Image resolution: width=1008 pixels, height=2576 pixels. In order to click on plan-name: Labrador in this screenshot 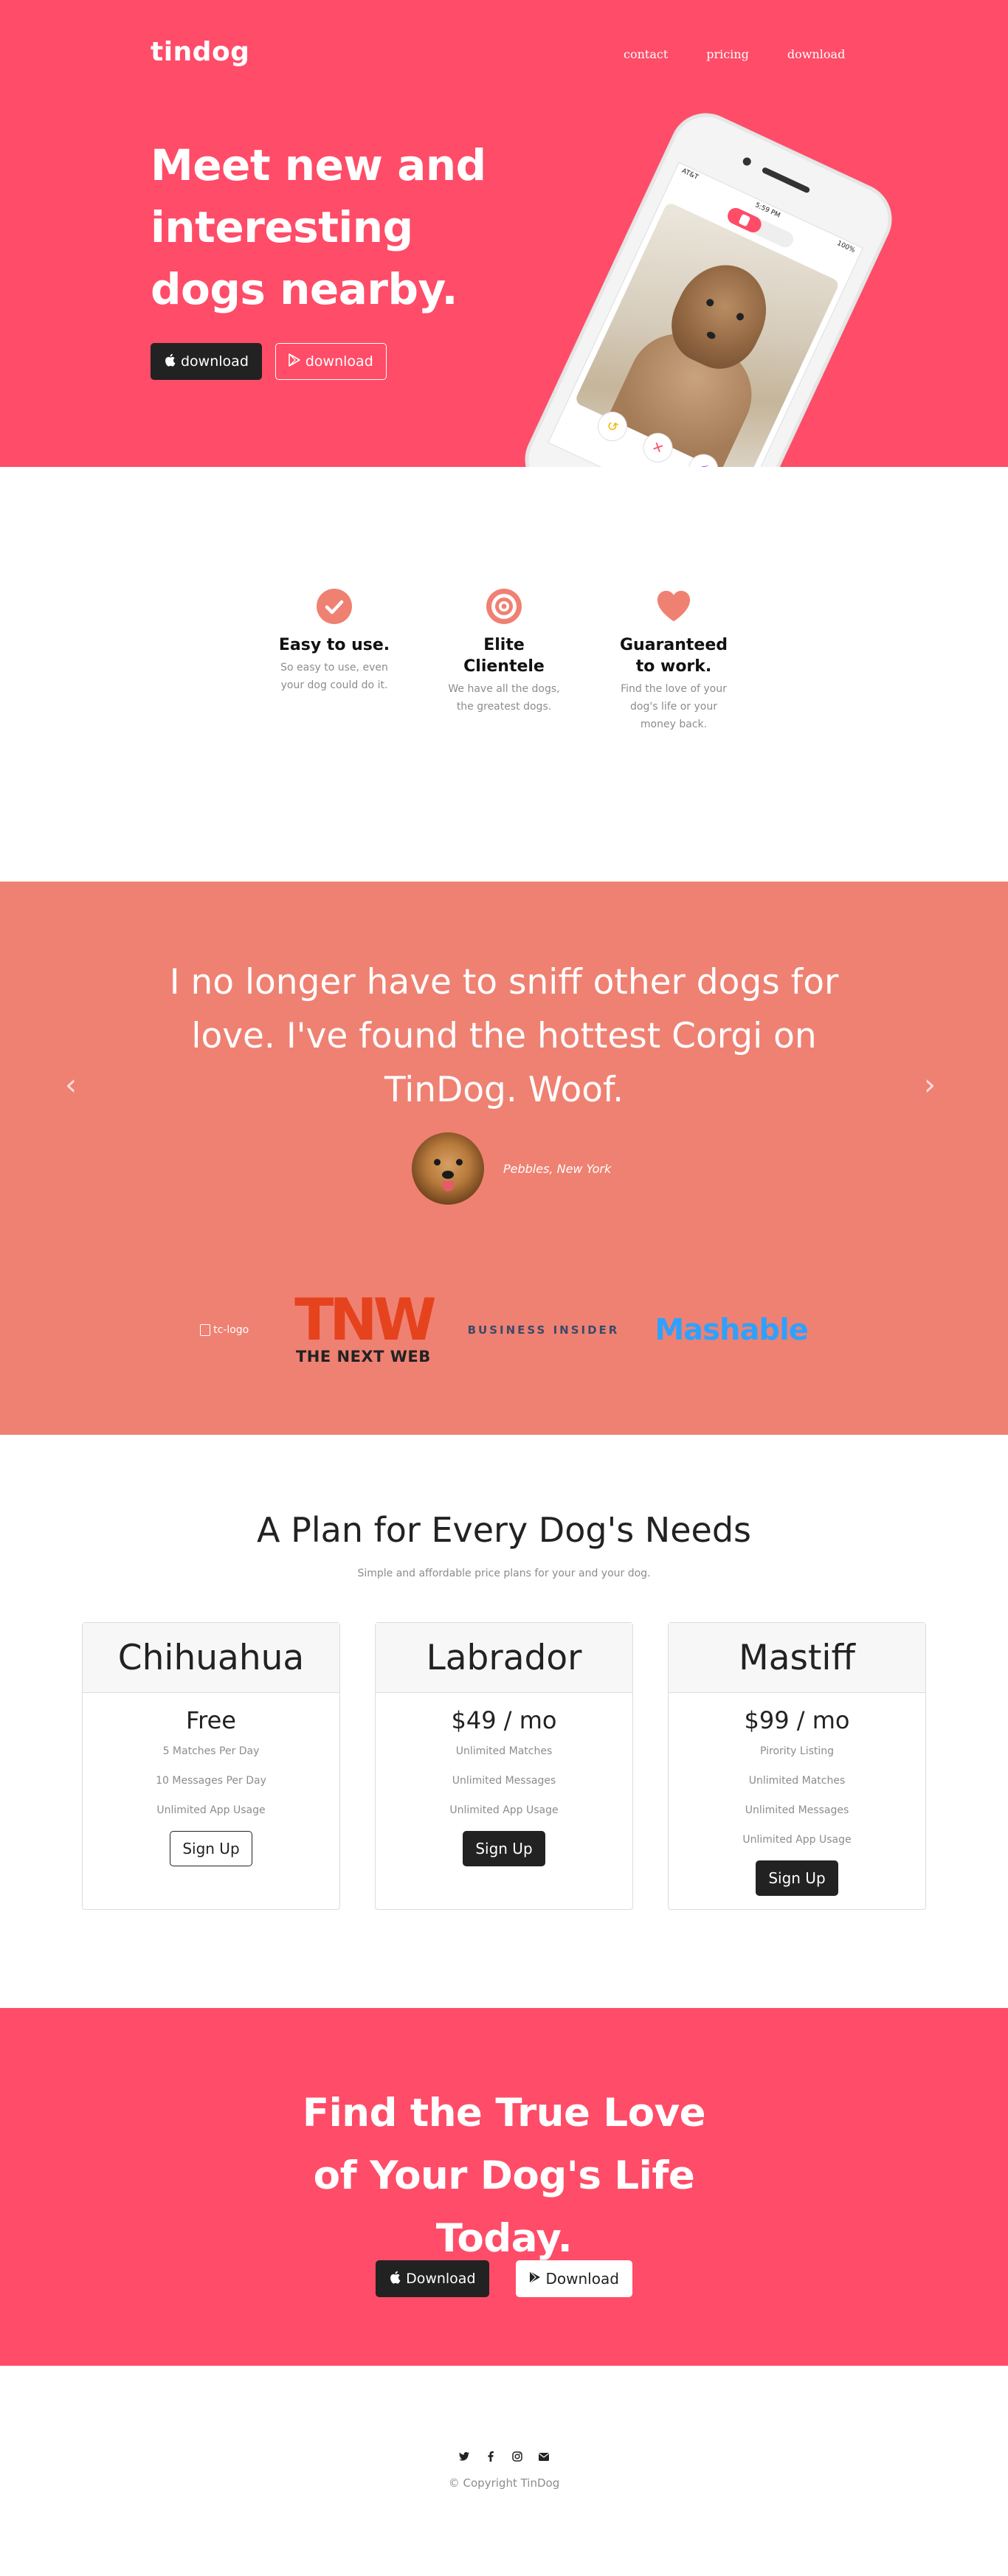, I will do `click(504, 1658)`.